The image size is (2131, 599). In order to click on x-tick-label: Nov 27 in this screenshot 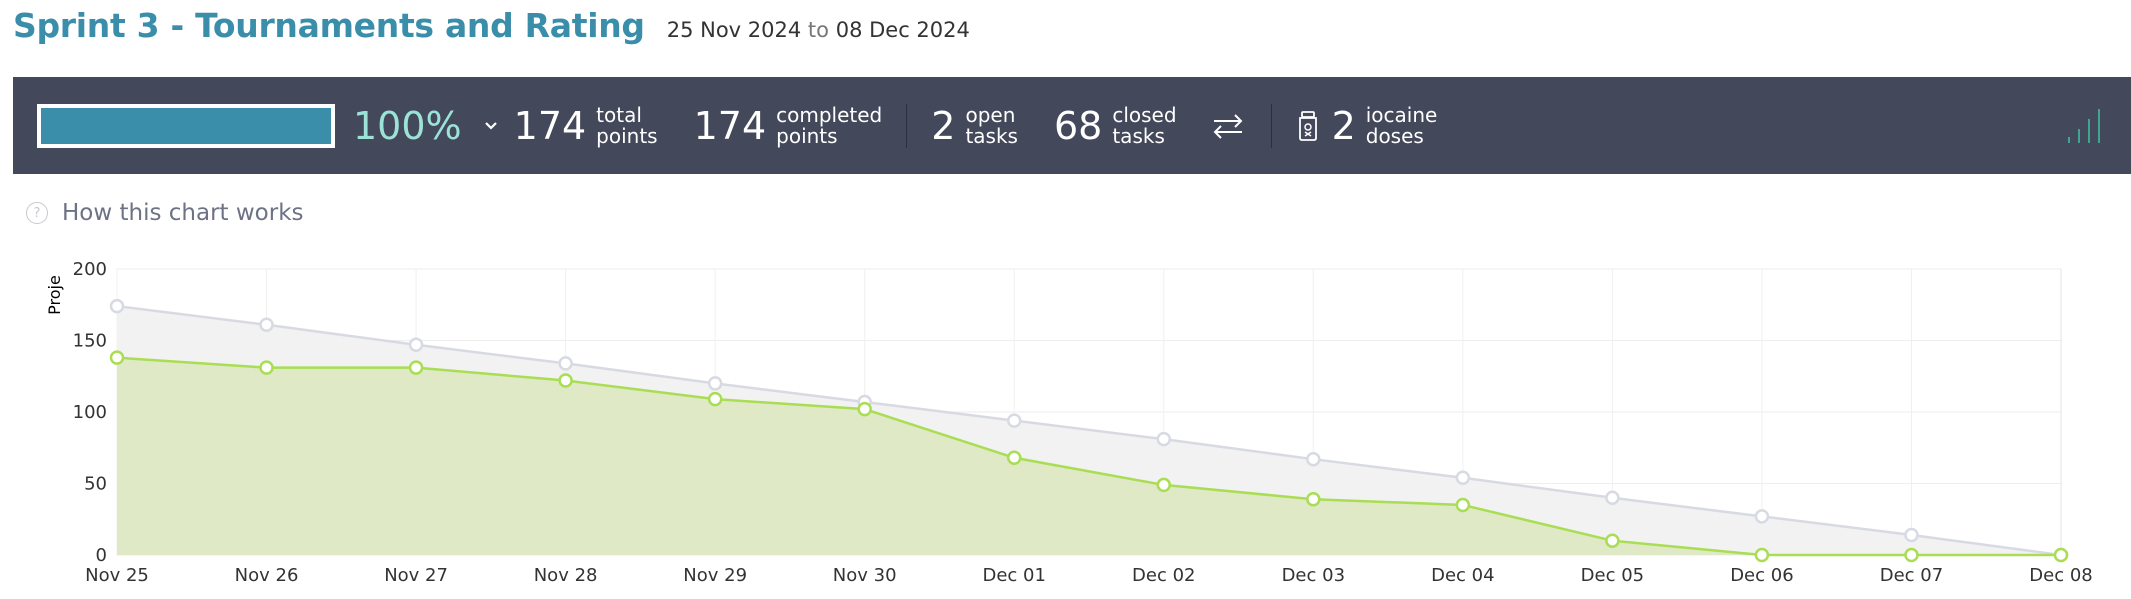, I will do `click(416, 575)`.